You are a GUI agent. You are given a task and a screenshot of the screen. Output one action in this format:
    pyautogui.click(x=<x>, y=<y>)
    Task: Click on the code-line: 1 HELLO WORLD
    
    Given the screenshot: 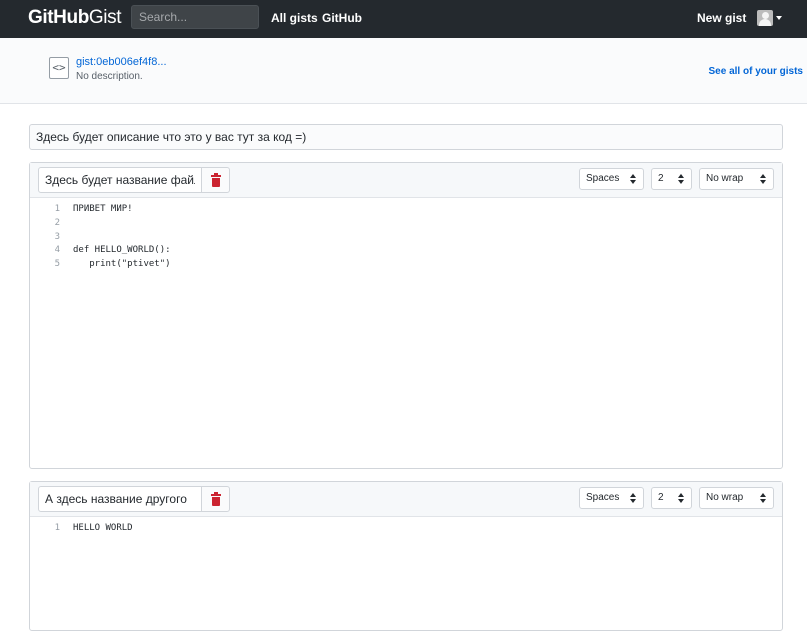 What is the action you would take?
    pyautogui.click(x=406, y=529)
    